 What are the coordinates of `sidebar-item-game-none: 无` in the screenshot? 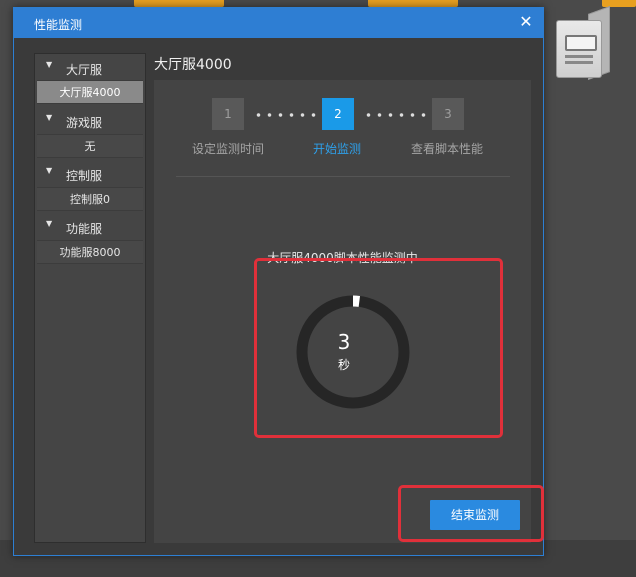 It's located at (90, 146).